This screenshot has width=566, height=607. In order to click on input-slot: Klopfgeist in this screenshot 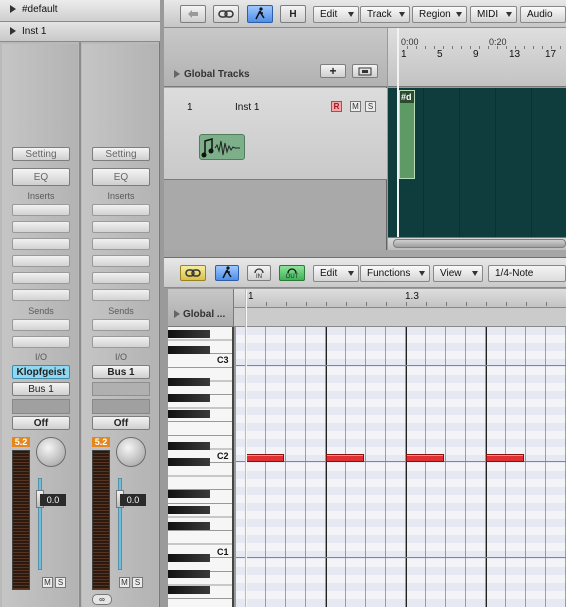, I will do `click(41, 372)`.